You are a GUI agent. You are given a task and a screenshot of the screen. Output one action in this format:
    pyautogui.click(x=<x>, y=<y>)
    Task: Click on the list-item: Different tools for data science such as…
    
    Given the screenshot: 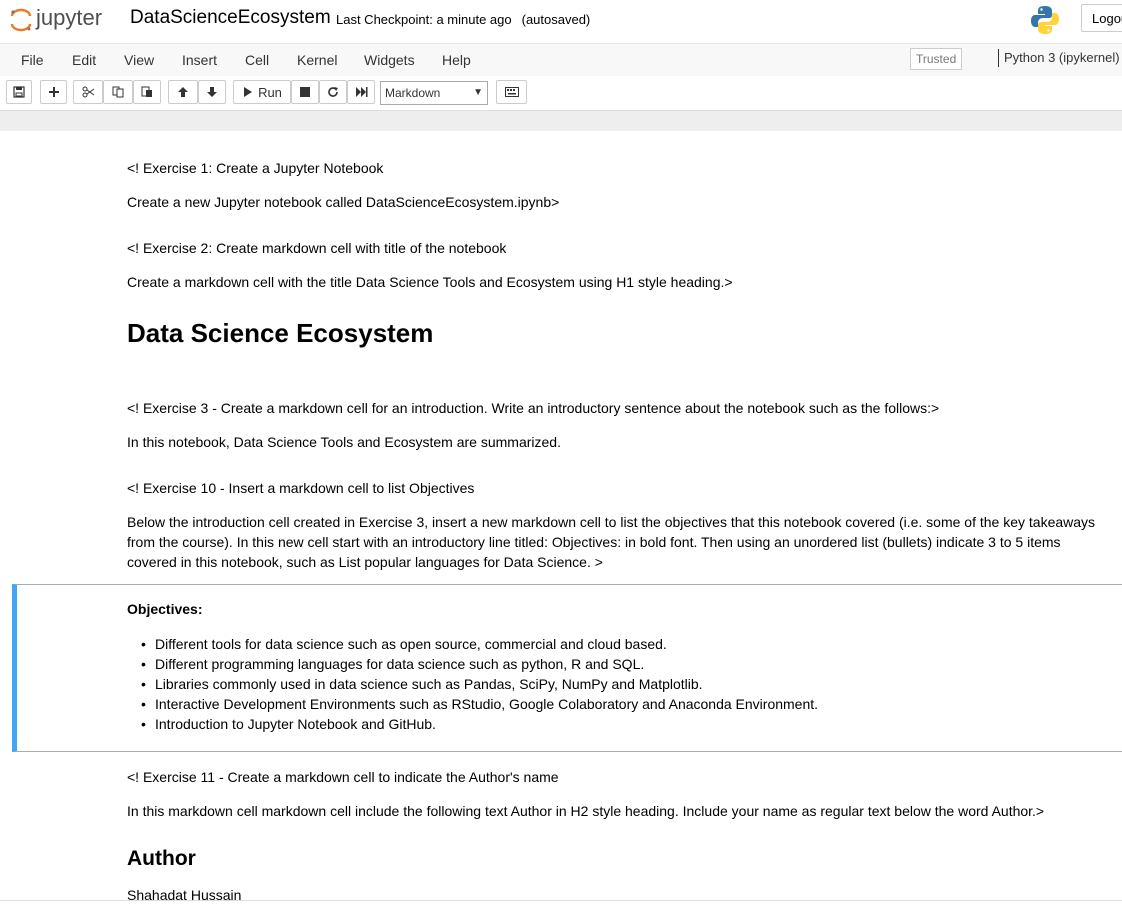 What is the action you would take?
    pyautogui.click(x=479, y=644)
    